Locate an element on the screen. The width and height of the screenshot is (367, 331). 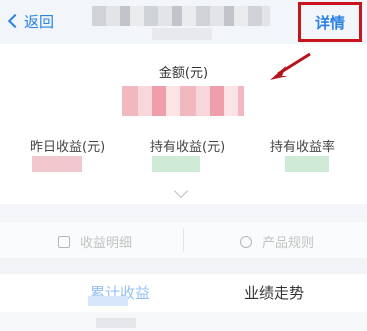
info-icon is located at coordinates (246, 241).